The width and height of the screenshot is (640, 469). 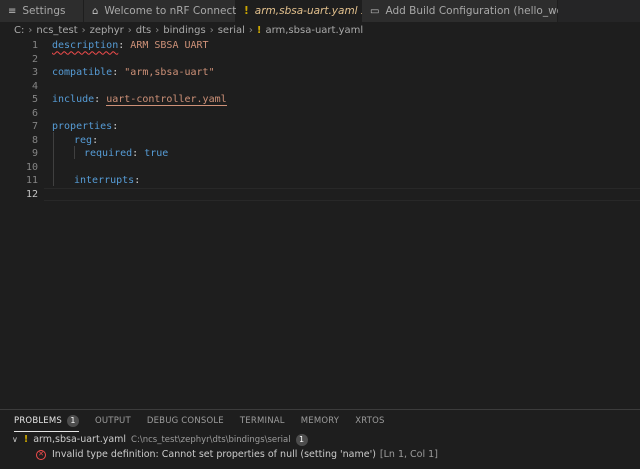 I want to click on line-number: 5, so click(x=34, y=100).